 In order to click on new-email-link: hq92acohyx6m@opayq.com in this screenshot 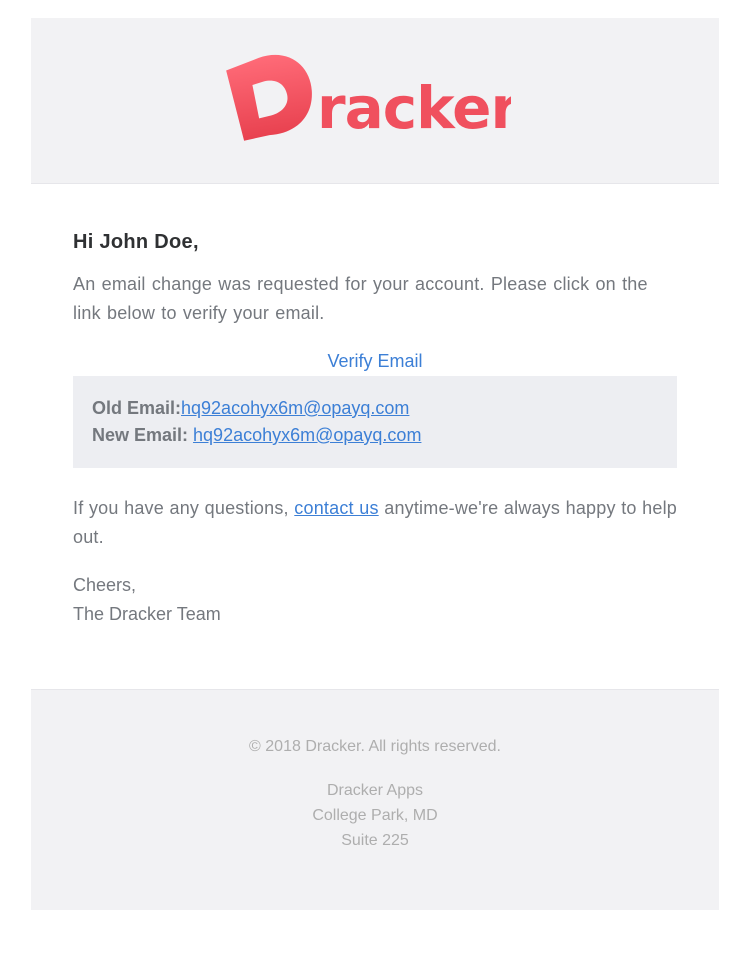, I will do `click(307, 435)`.